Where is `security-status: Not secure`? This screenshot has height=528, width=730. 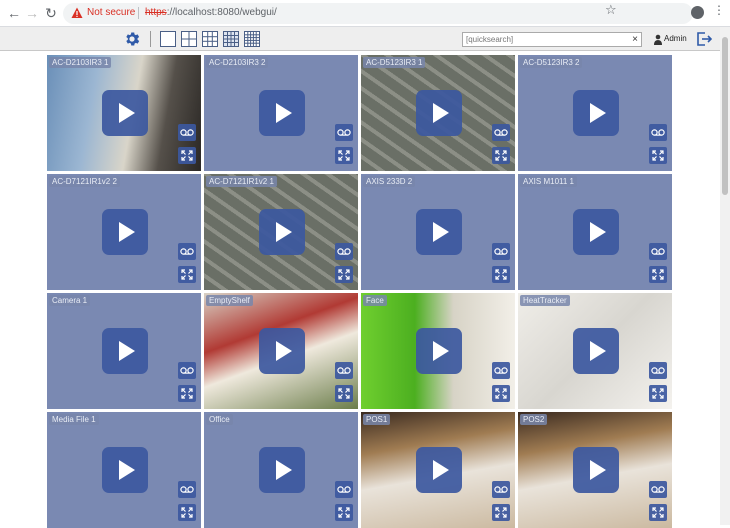 security-status: Not secure is located at coordinates (111, 12).